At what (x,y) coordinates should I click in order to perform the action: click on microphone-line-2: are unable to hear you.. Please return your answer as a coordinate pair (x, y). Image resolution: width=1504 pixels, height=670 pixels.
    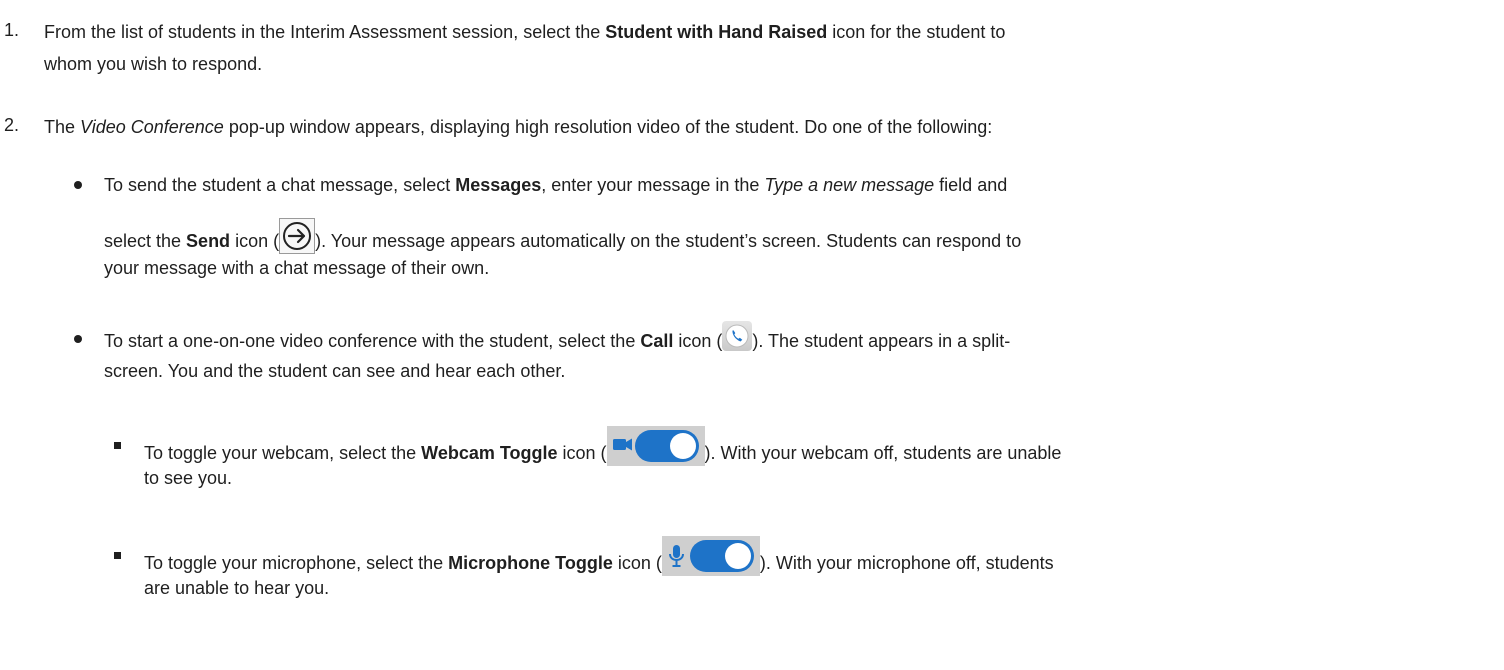
    Looking at the image, I should click on (237, 588).